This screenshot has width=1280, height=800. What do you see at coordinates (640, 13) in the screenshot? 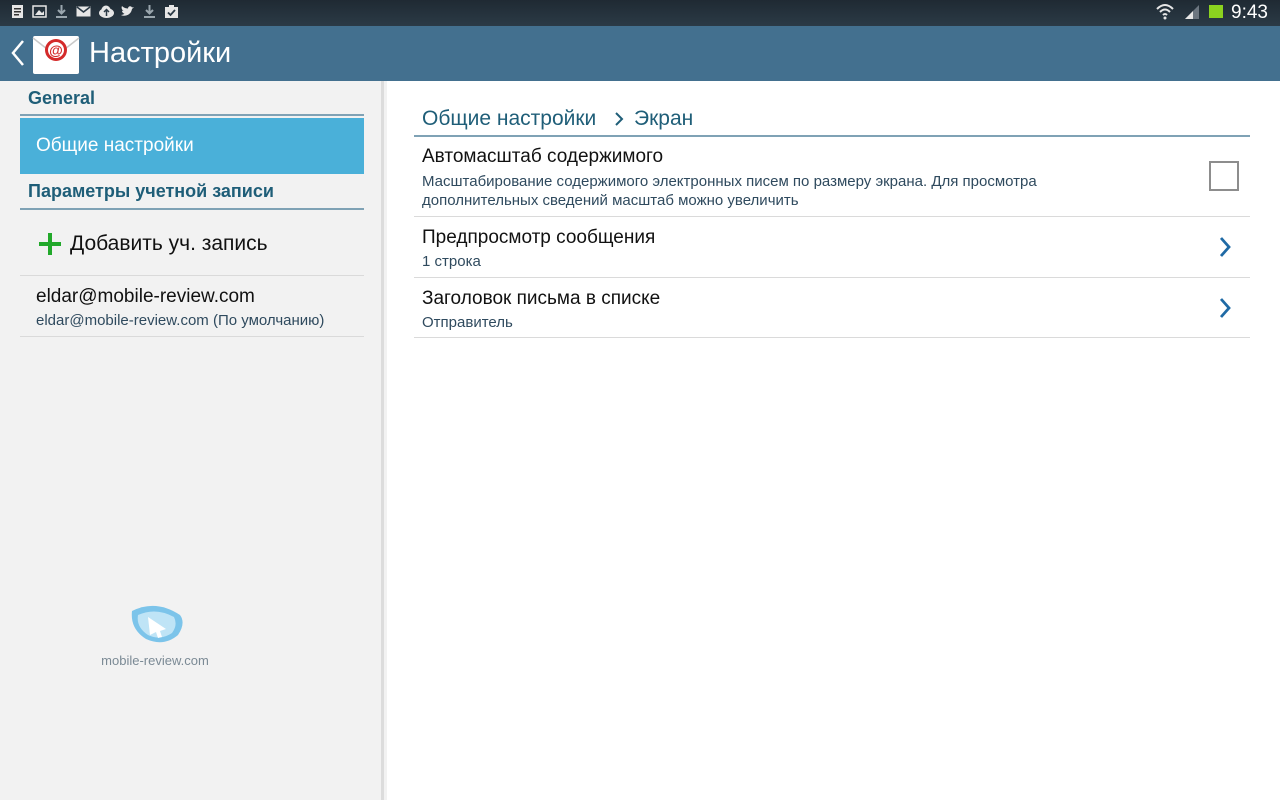
I see `status-bar: 9:43` at bounding box center [640, 13].